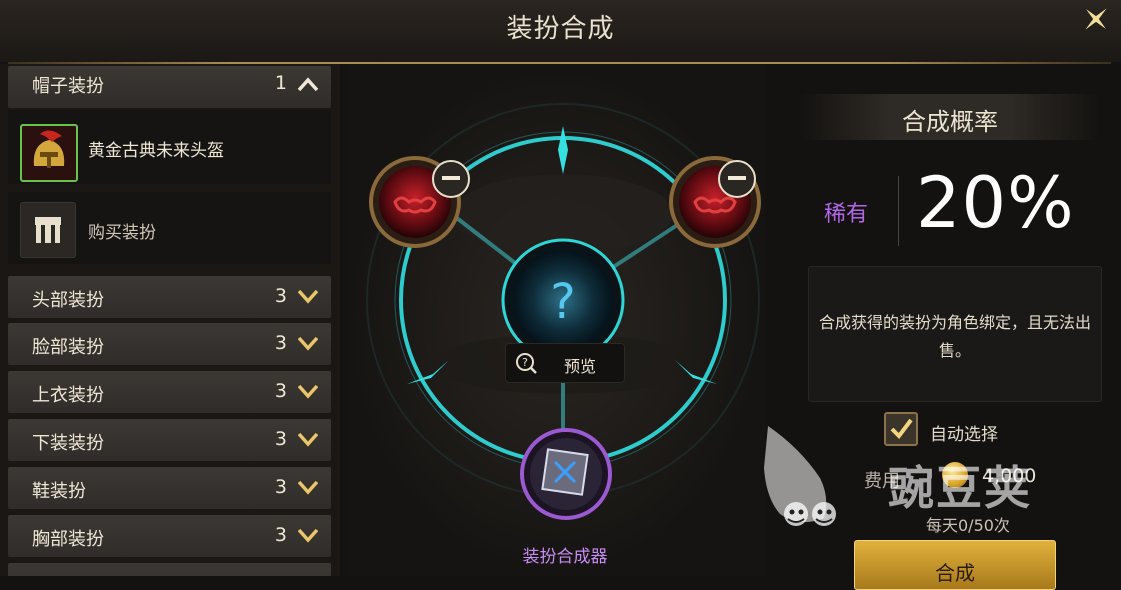 The width and height of the screenshot is (1121, 590). Describe the element at coordinates (68, 443) in the screenshot. I see `category-label: 下装装扮` at that location.